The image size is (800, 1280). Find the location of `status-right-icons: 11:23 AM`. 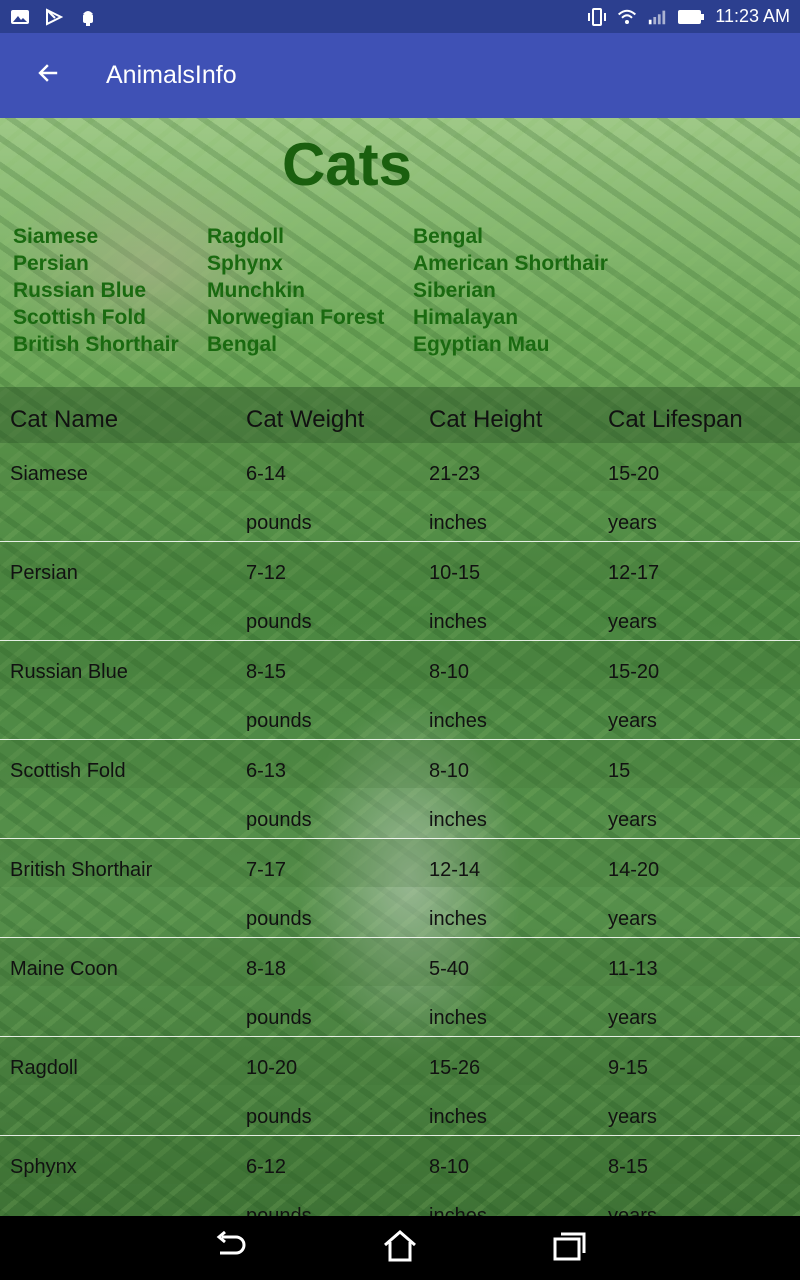

status-right-icons: 11:23 AM is located at coordinates (688, 16).